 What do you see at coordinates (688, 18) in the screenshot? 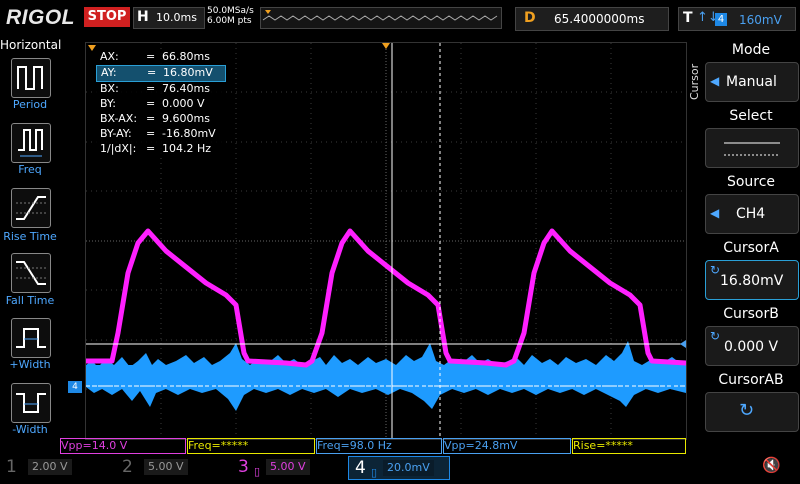
I see `trigger-label: T` at bounding box center [688, 18].